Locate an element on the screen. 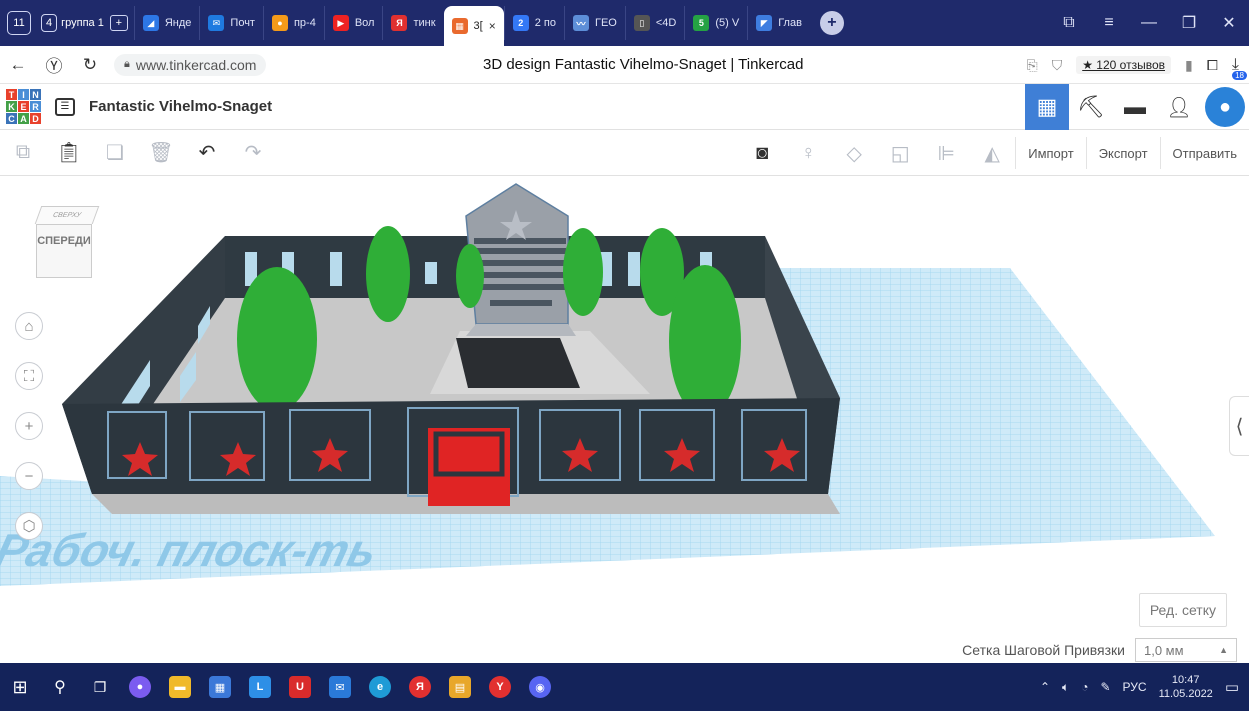 The image size is (1249, 711). undo-icon: ↶ is located at coordinates (207, 153).